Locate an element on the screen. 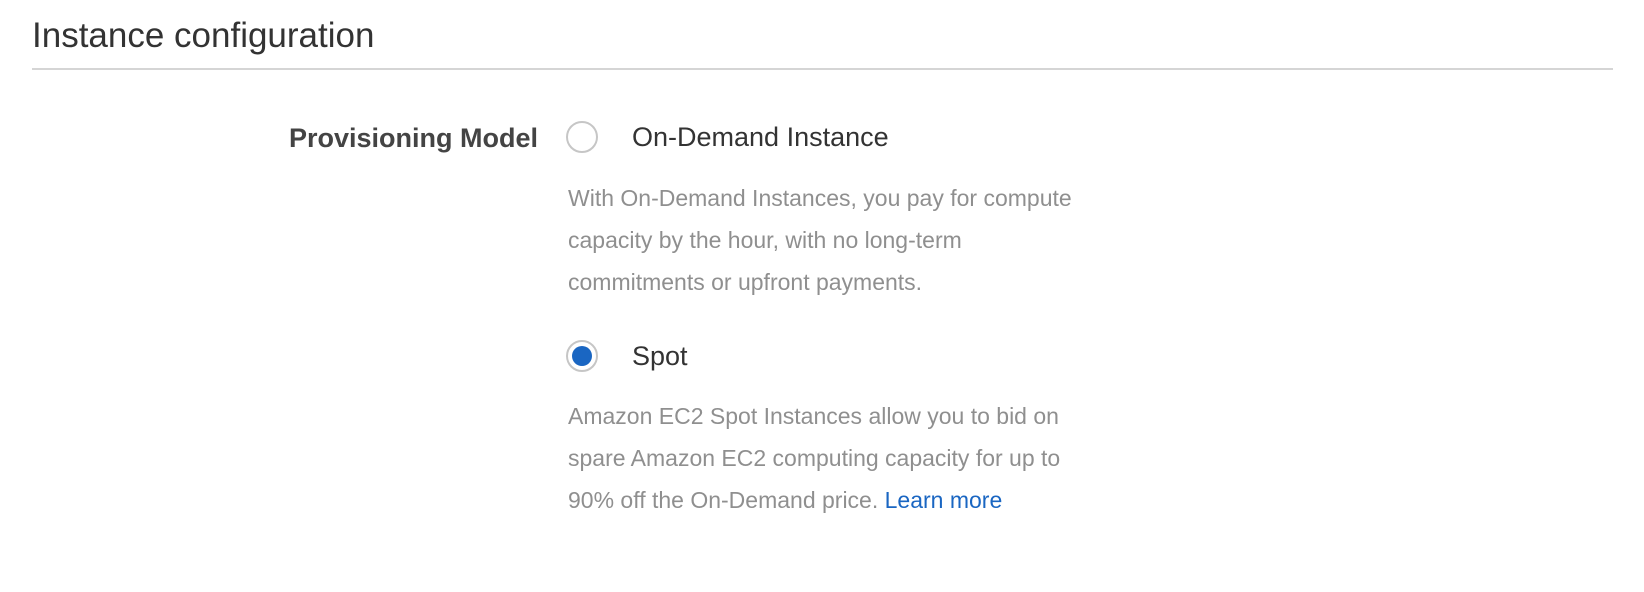  on-demand-instance-label: On-Demand Instance is located at coordinates (760, 137).